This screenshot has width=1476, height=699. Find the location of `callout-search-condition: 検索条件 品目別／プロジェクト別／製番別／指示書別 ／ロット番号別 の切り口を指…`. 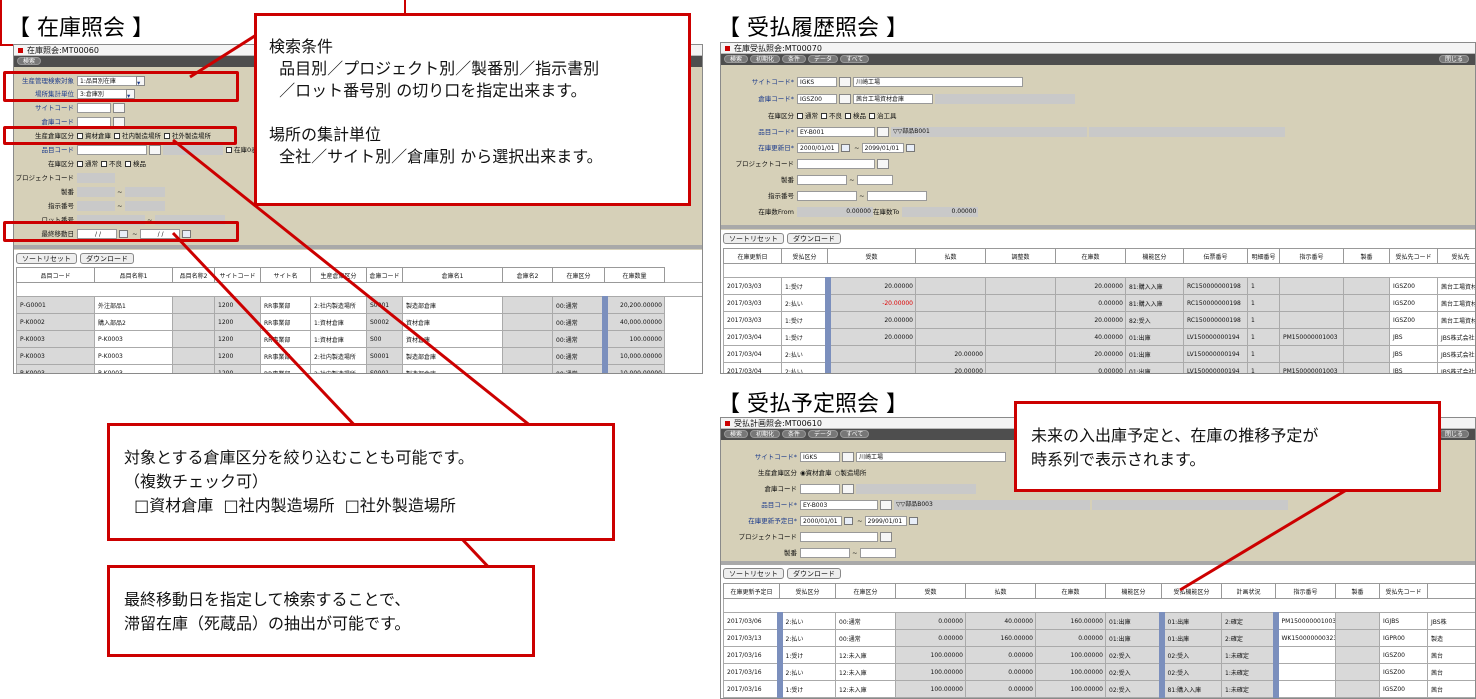

callout-search-condition: 検索条件 品目別／プロジェクト別／製番別／指示書別 ／ロット番号別 の切り口を指… is located at coordinates (472, 109).